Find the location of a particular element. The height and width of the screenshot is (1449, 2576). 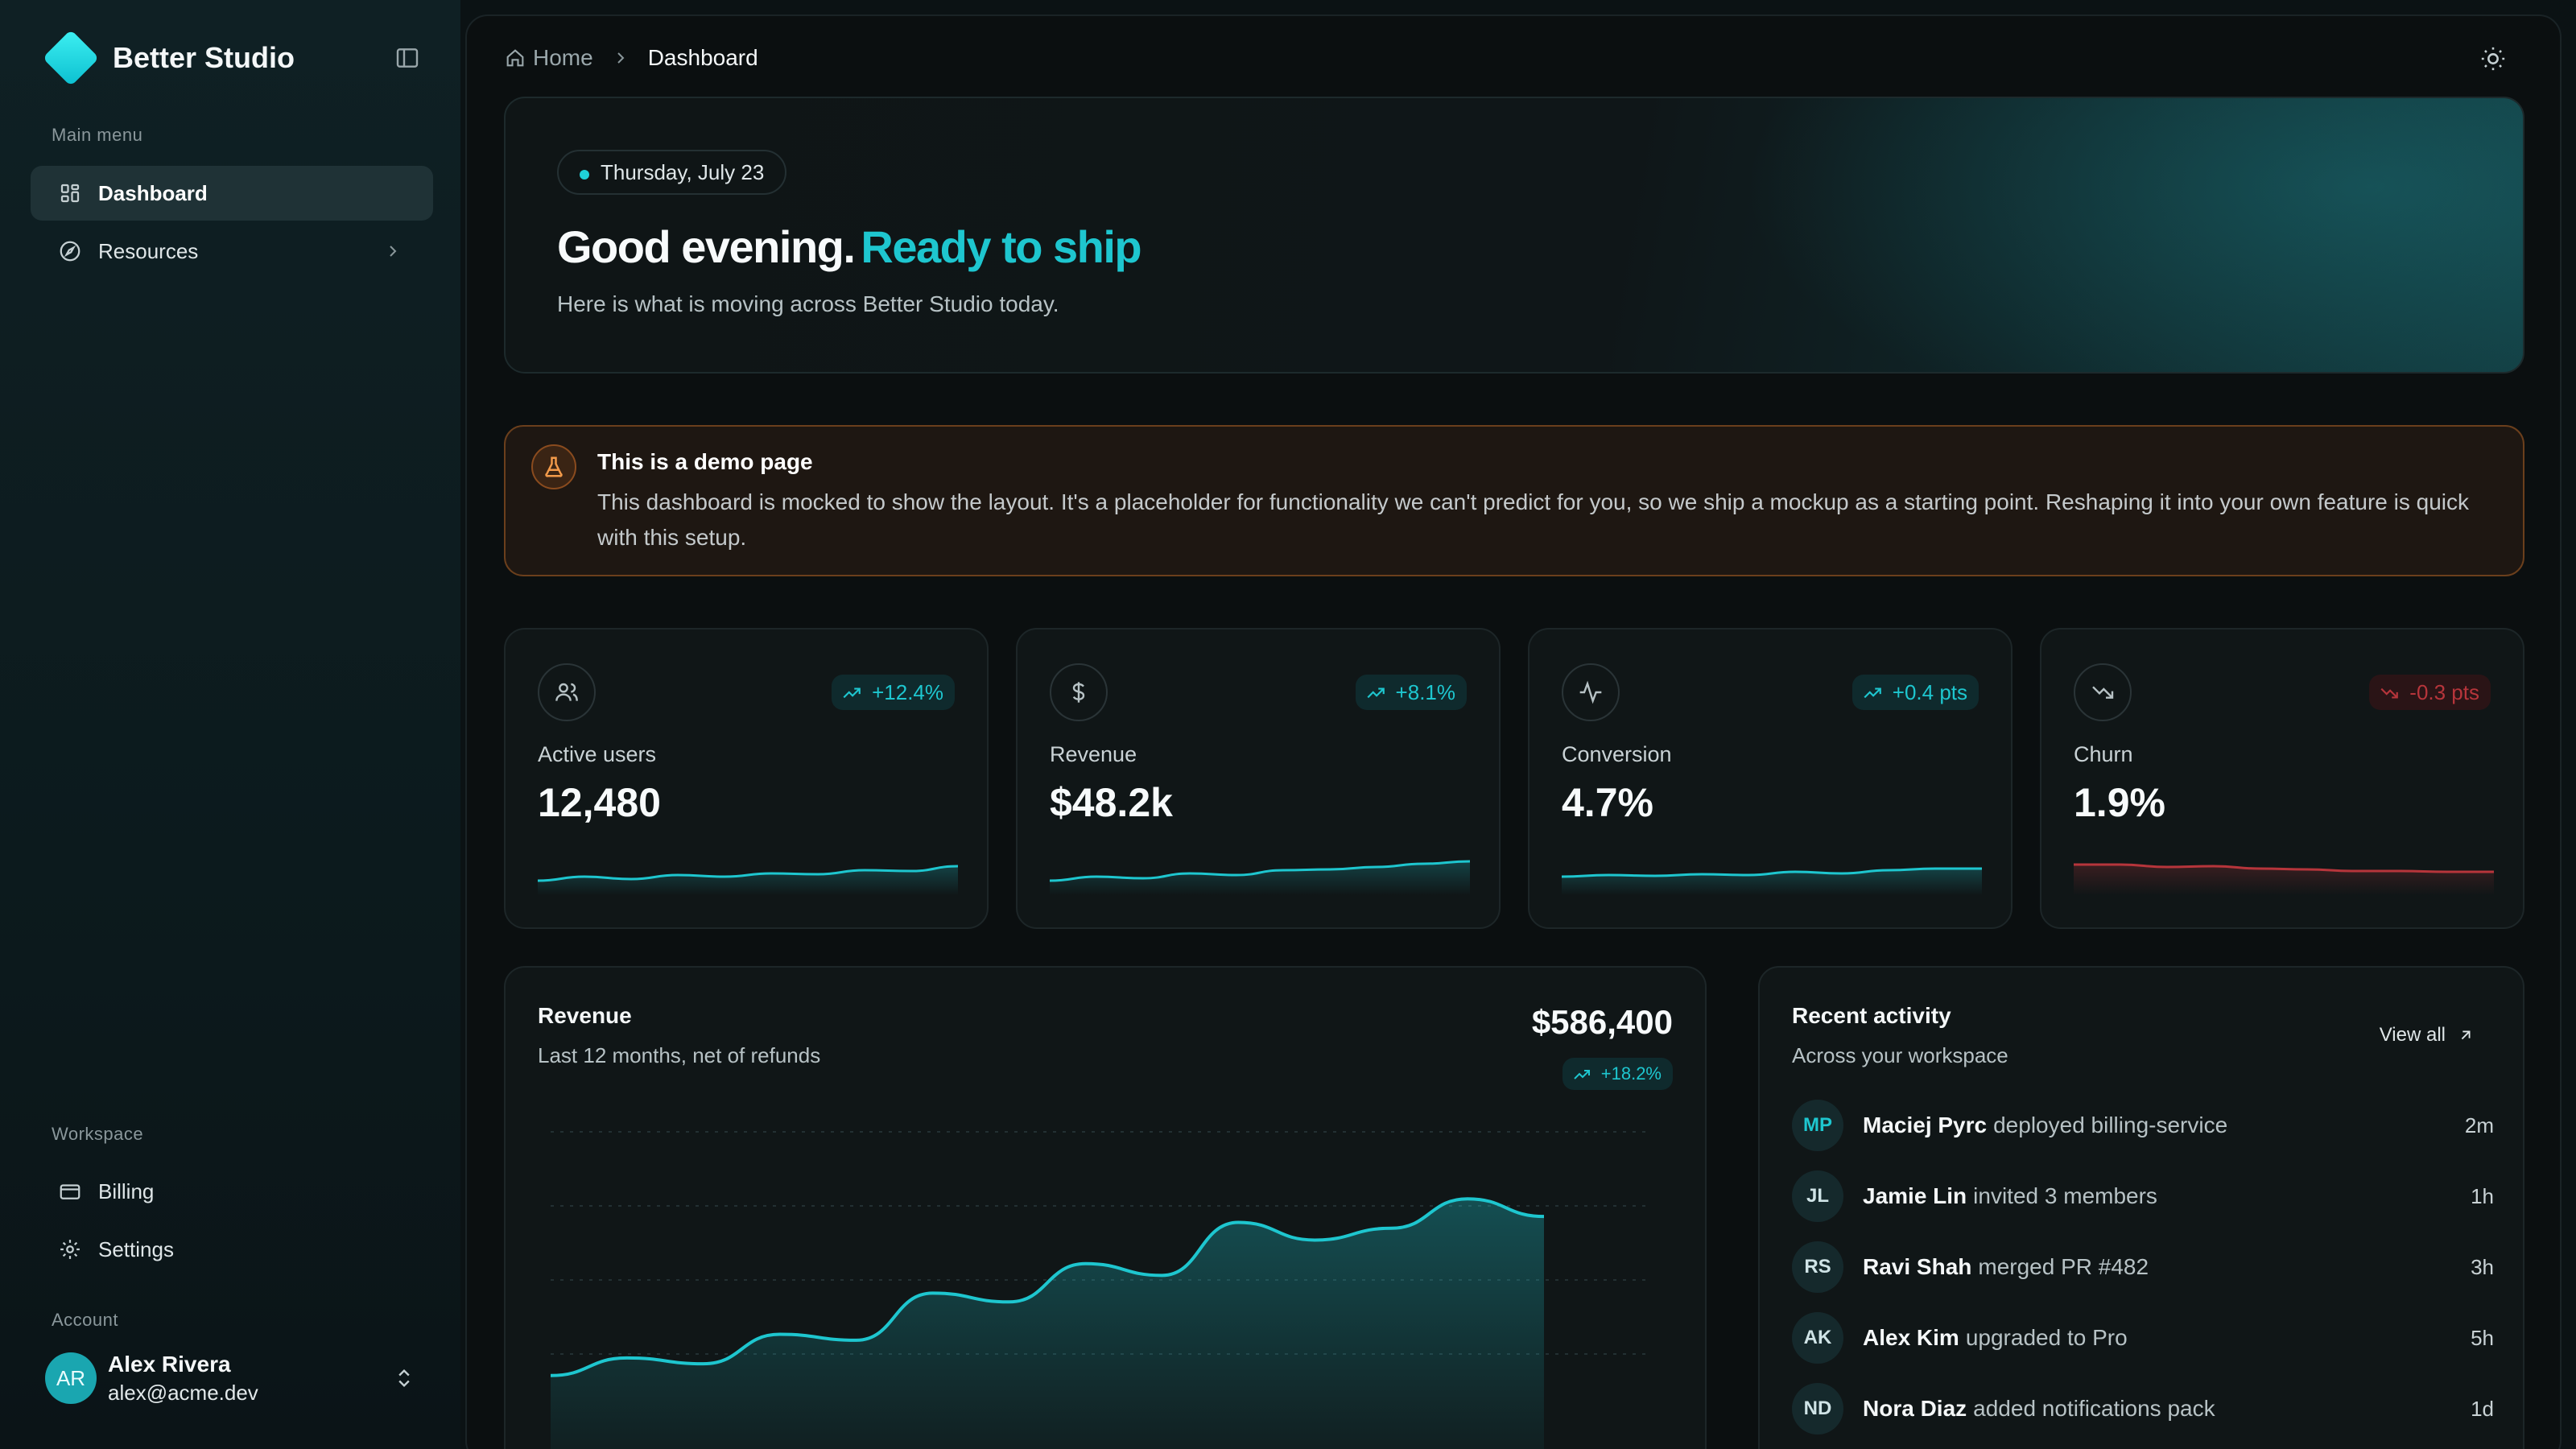

greeting-accent: Ready to ship is located at coordinates (1001, 246).